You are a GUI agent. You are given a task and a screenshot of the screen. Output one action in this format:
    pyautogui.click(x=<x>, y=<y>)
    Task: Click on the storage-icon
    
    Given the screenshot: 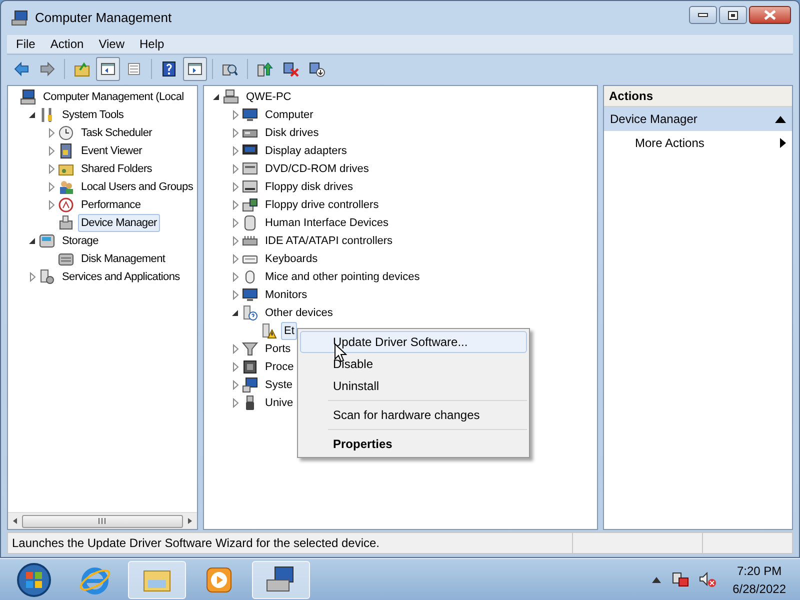 What is the action you would take?
    pyautogui.click(x=47, y=241)
    